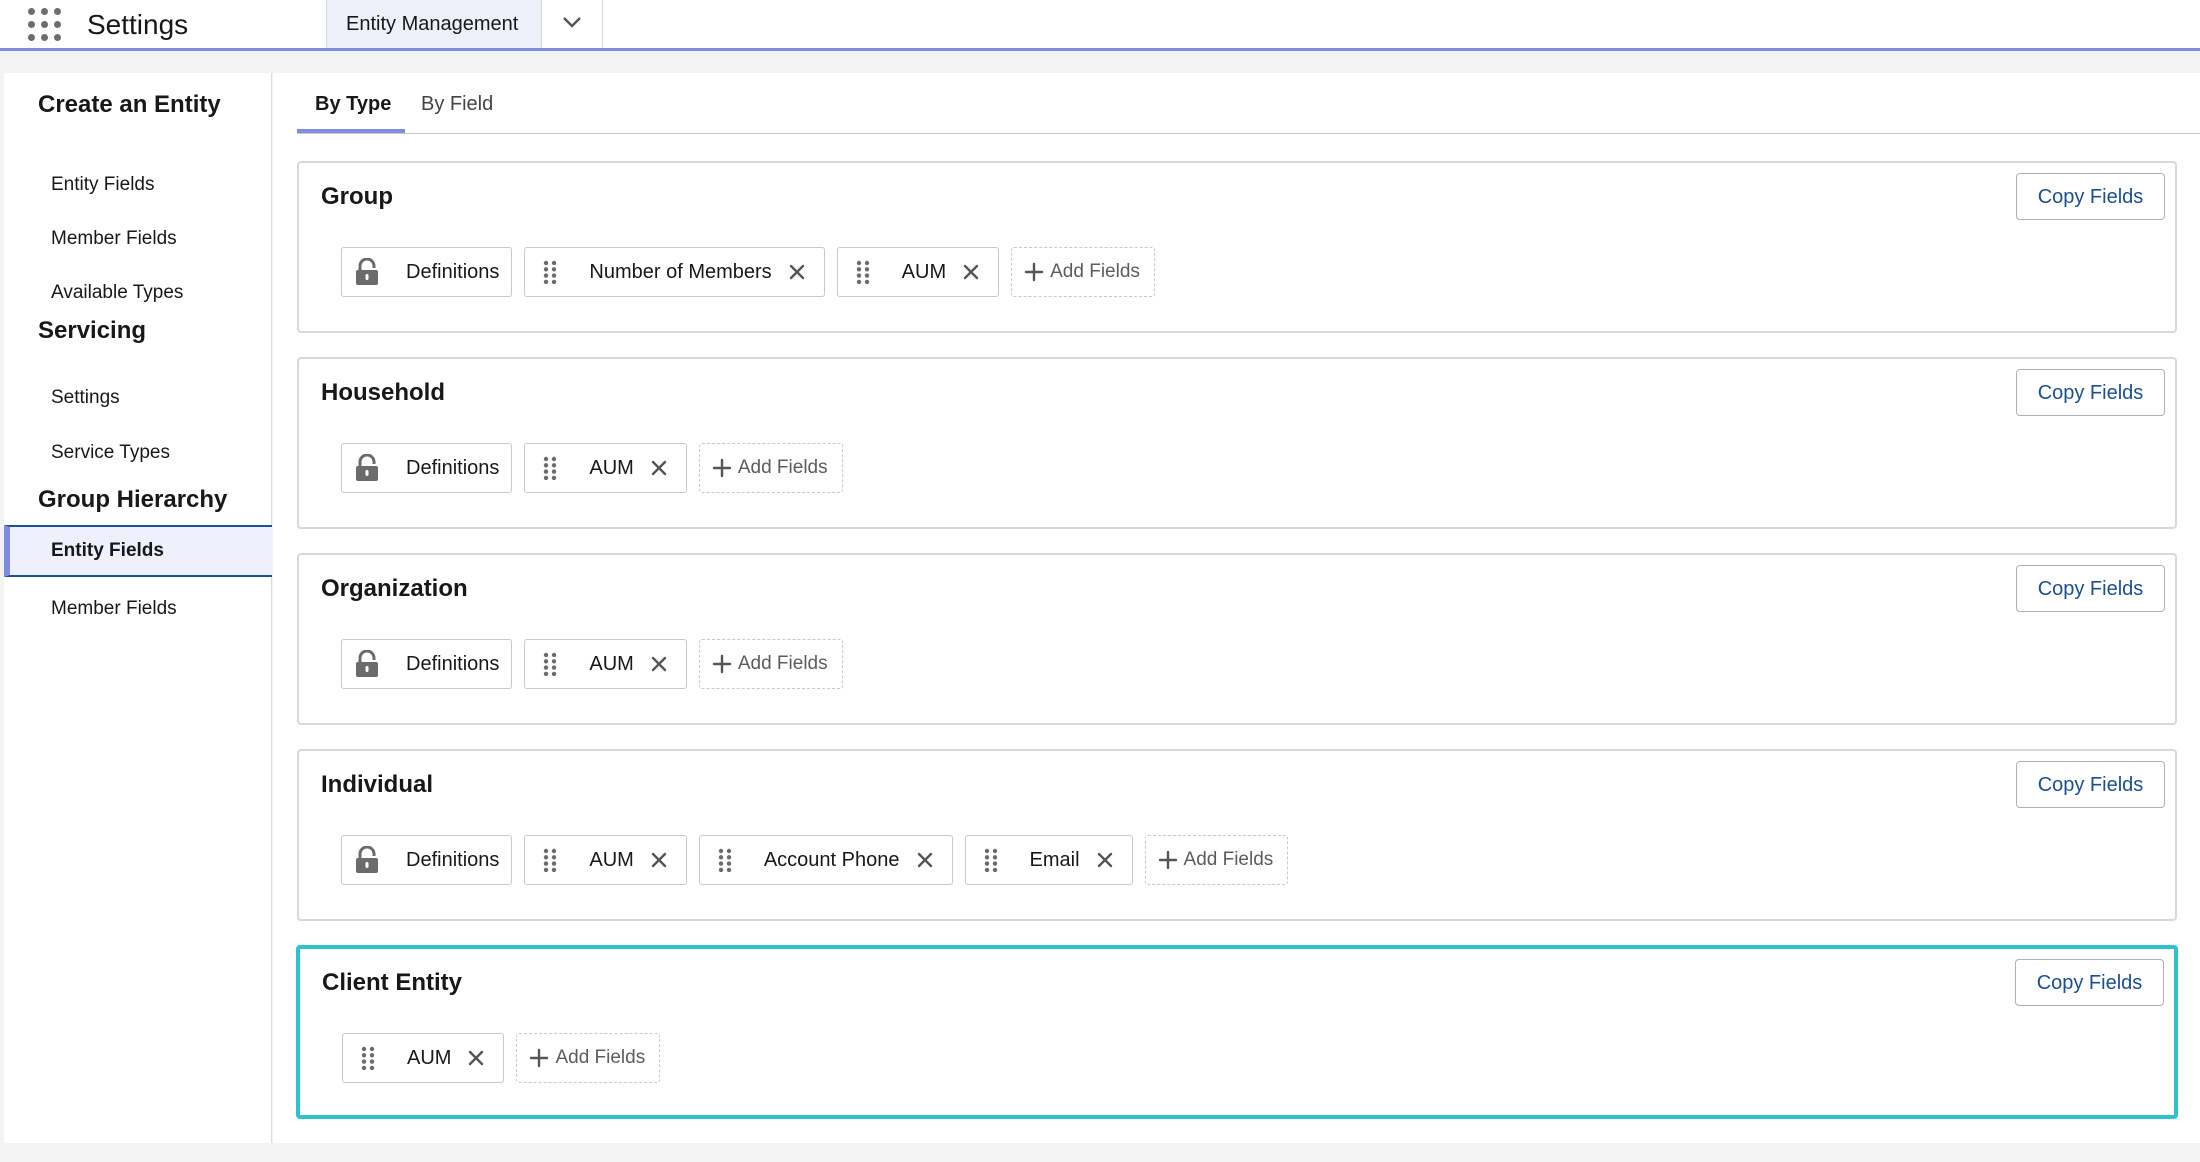 The image size is (2200, 1162). Describe the element at coordinates (831, 859) in the screenshot. I see `field-pill-label: Account Phone` at that location.